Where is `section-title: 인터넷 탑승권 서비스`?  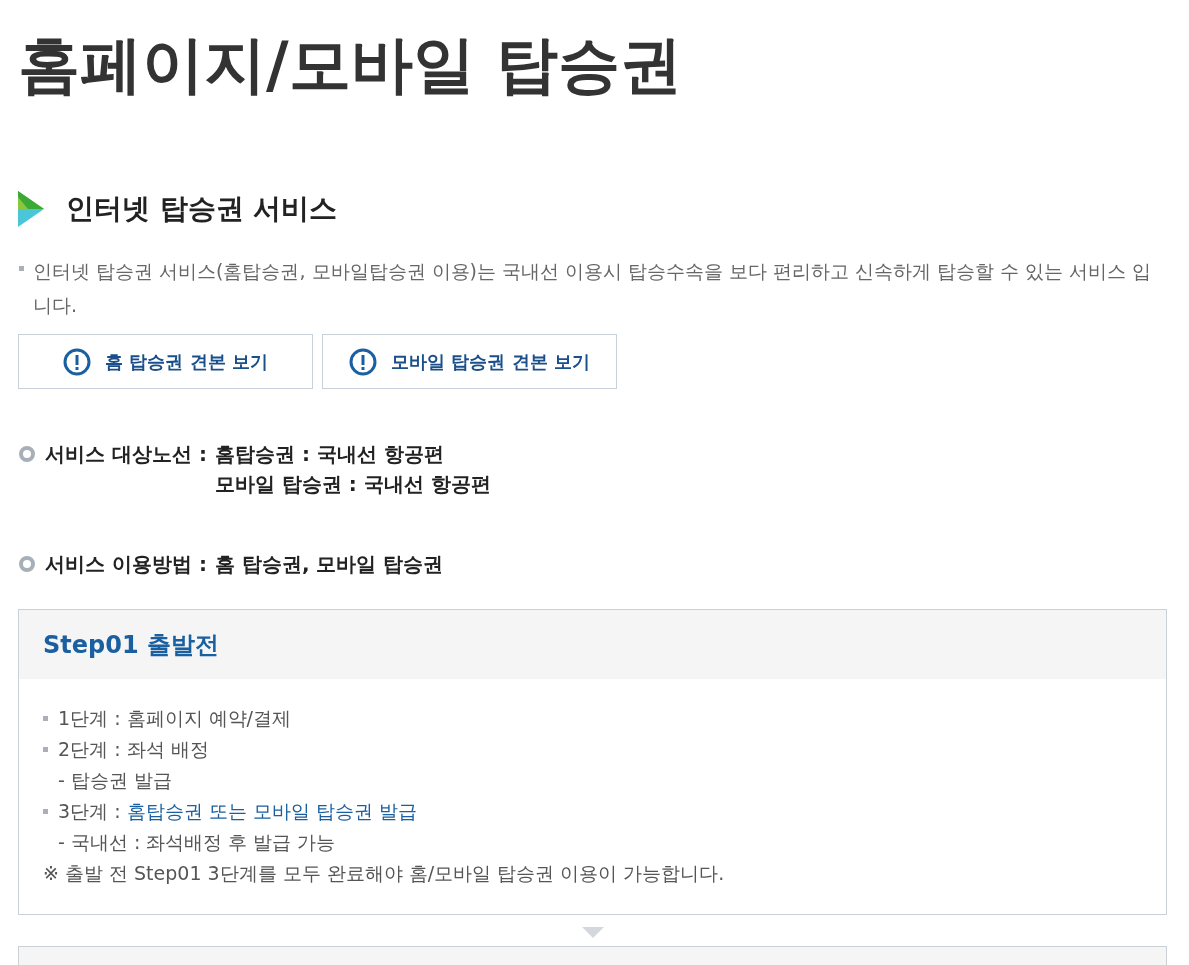 section-title: 인터넷 탑승권 서비스 is located at coordinates (202, 209).